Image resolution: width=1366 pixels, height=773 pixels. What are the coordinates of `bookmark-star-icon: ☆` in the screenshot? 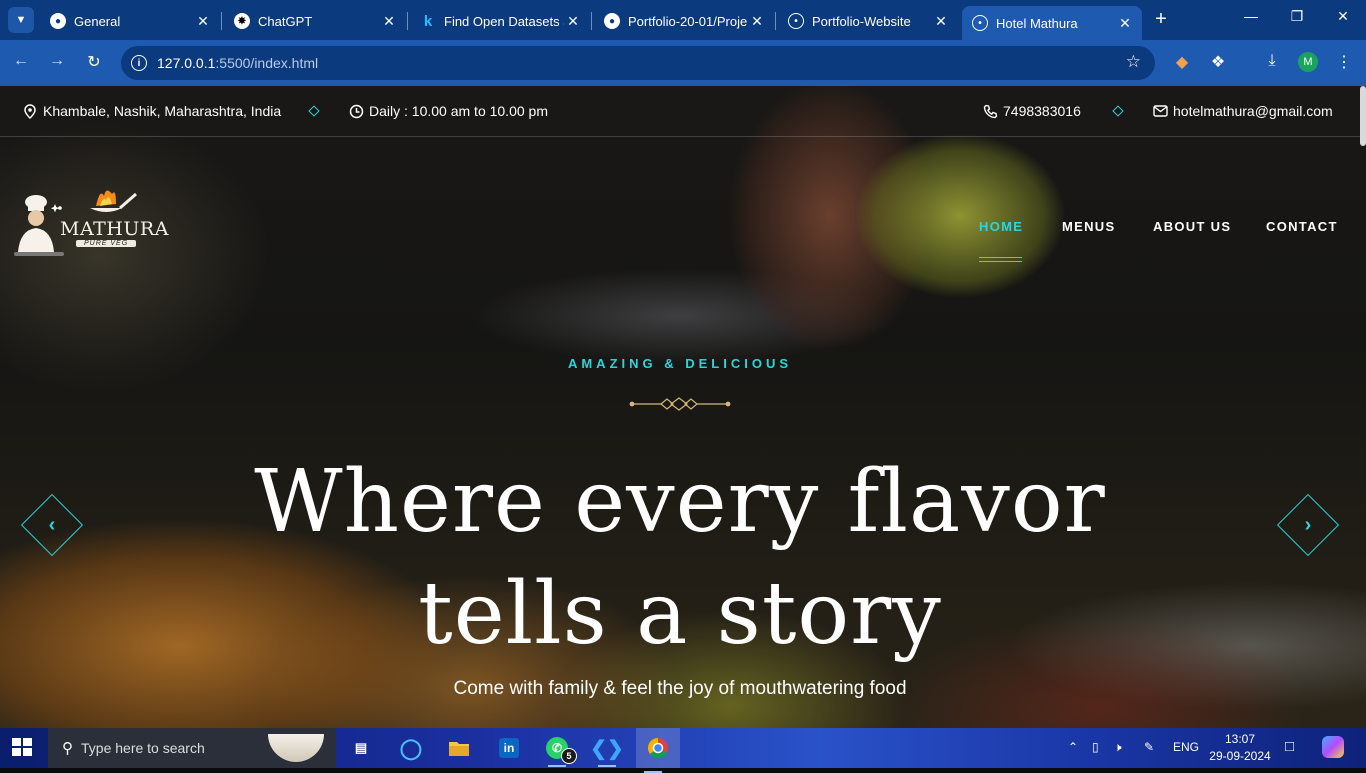 It's located at (1133, 62).